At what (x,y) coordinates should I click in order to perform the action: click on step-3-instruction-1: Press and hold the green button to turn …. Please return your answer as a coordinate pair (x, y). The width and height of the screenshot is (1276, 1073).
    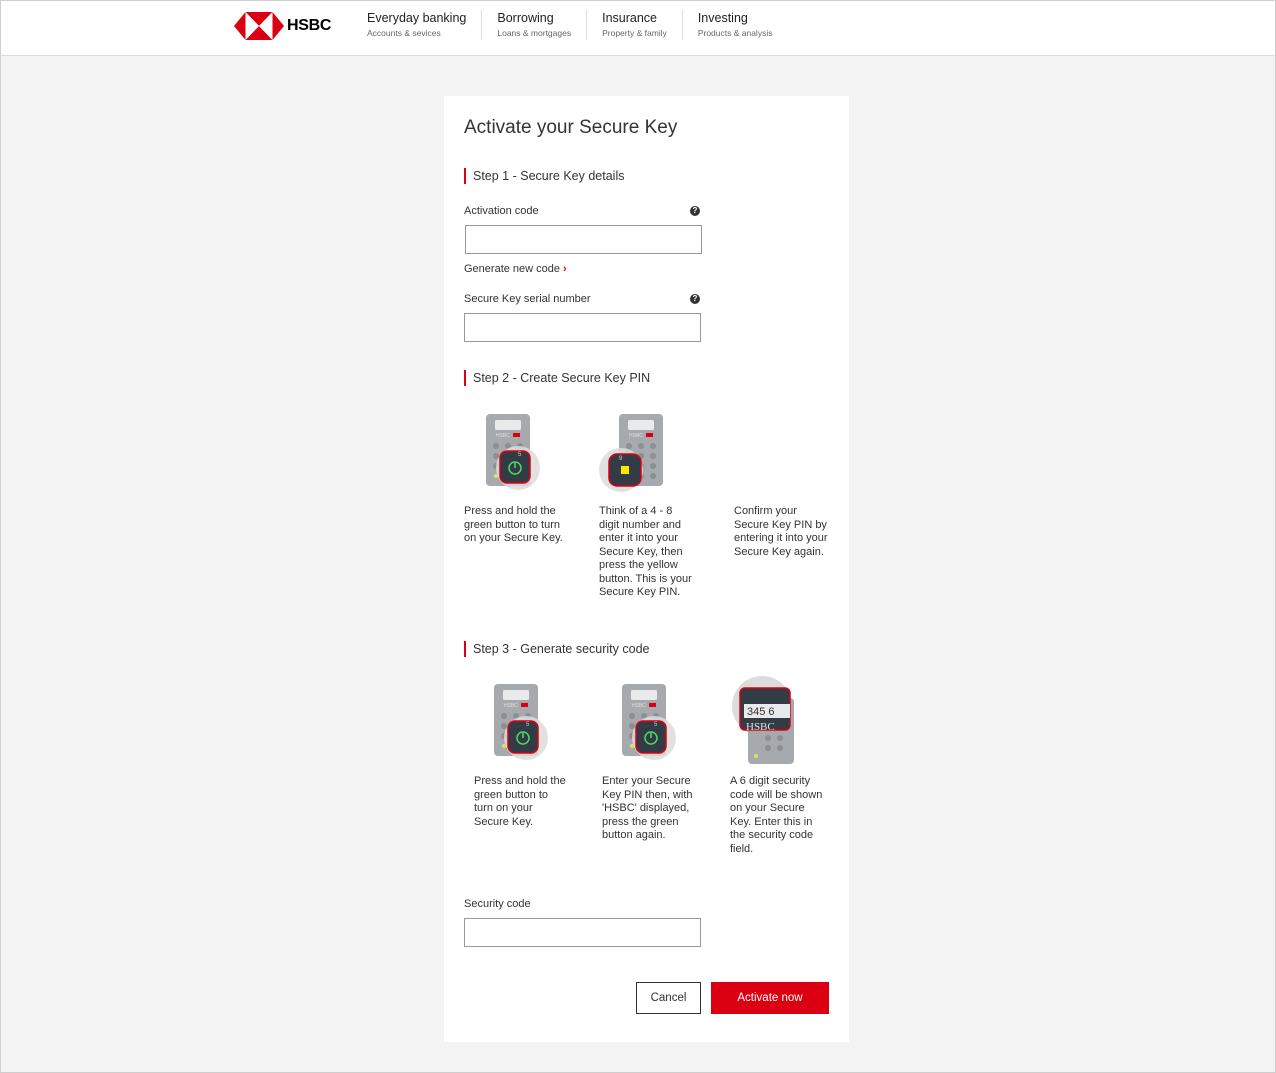
    Looking at the image, I should click on (520, 801).